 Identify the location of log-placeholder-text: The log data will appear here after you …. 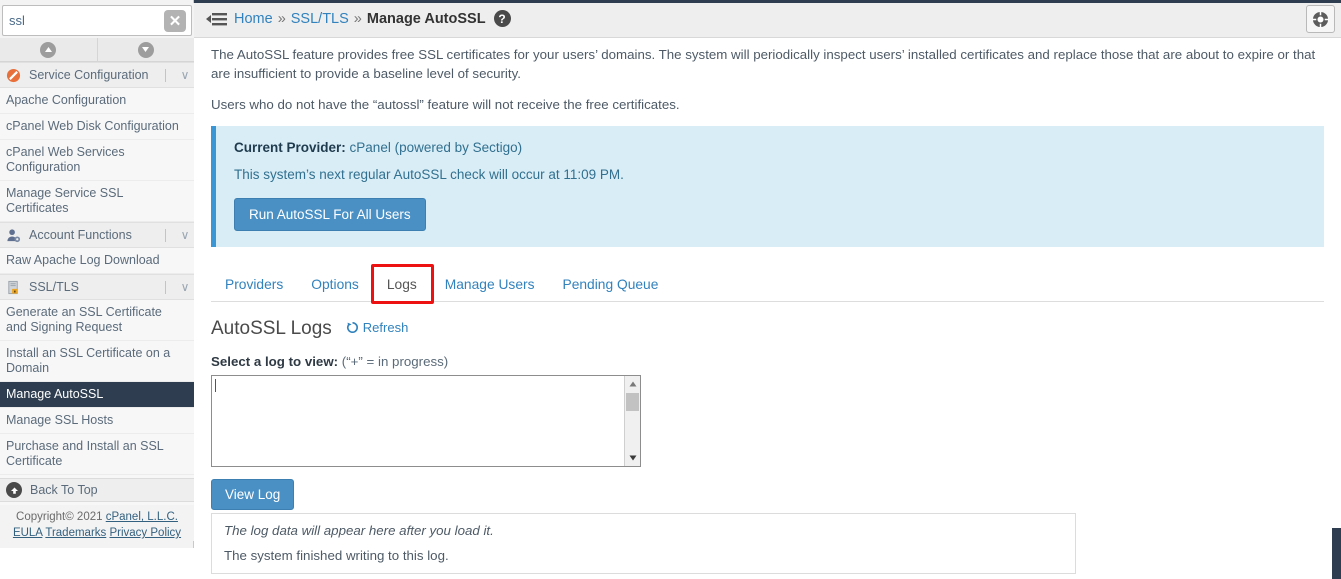
(359, 530).